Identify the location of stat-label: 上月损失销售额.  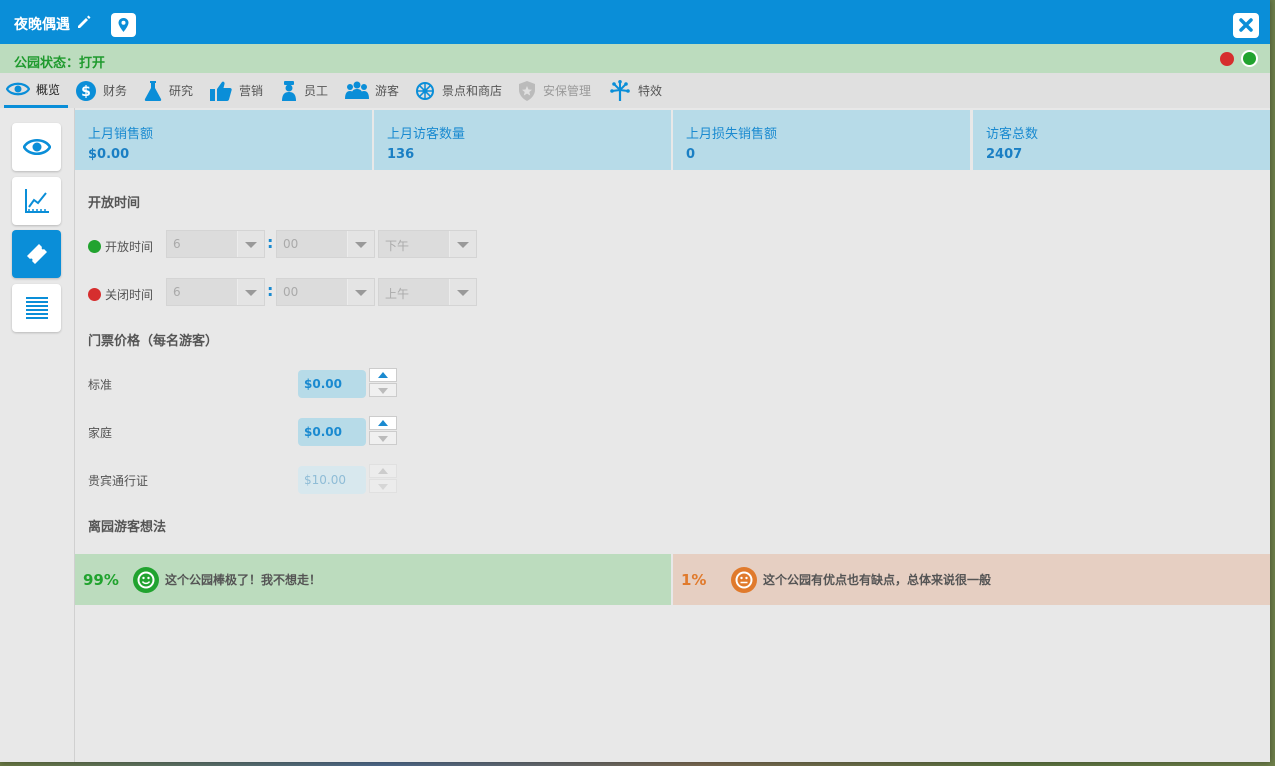
(732, 134).